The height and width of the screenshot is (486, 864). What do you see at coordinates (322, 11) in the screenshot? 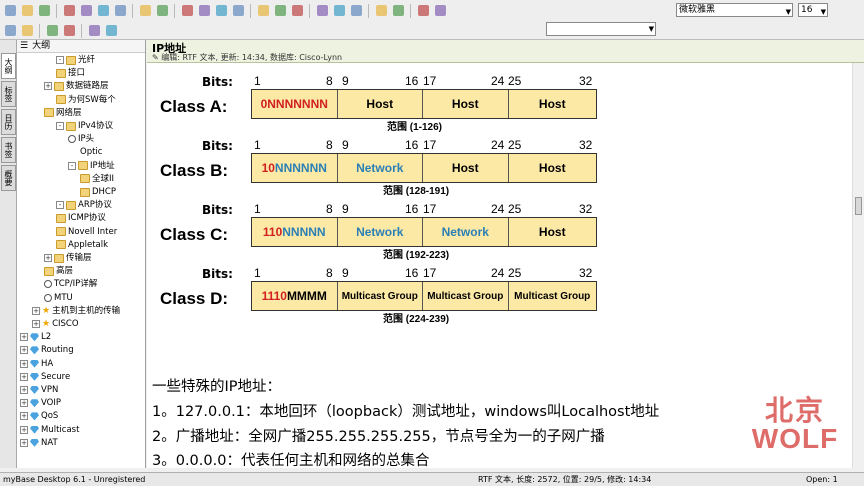
I see `pen-icon` at bounding box center [322, 11].